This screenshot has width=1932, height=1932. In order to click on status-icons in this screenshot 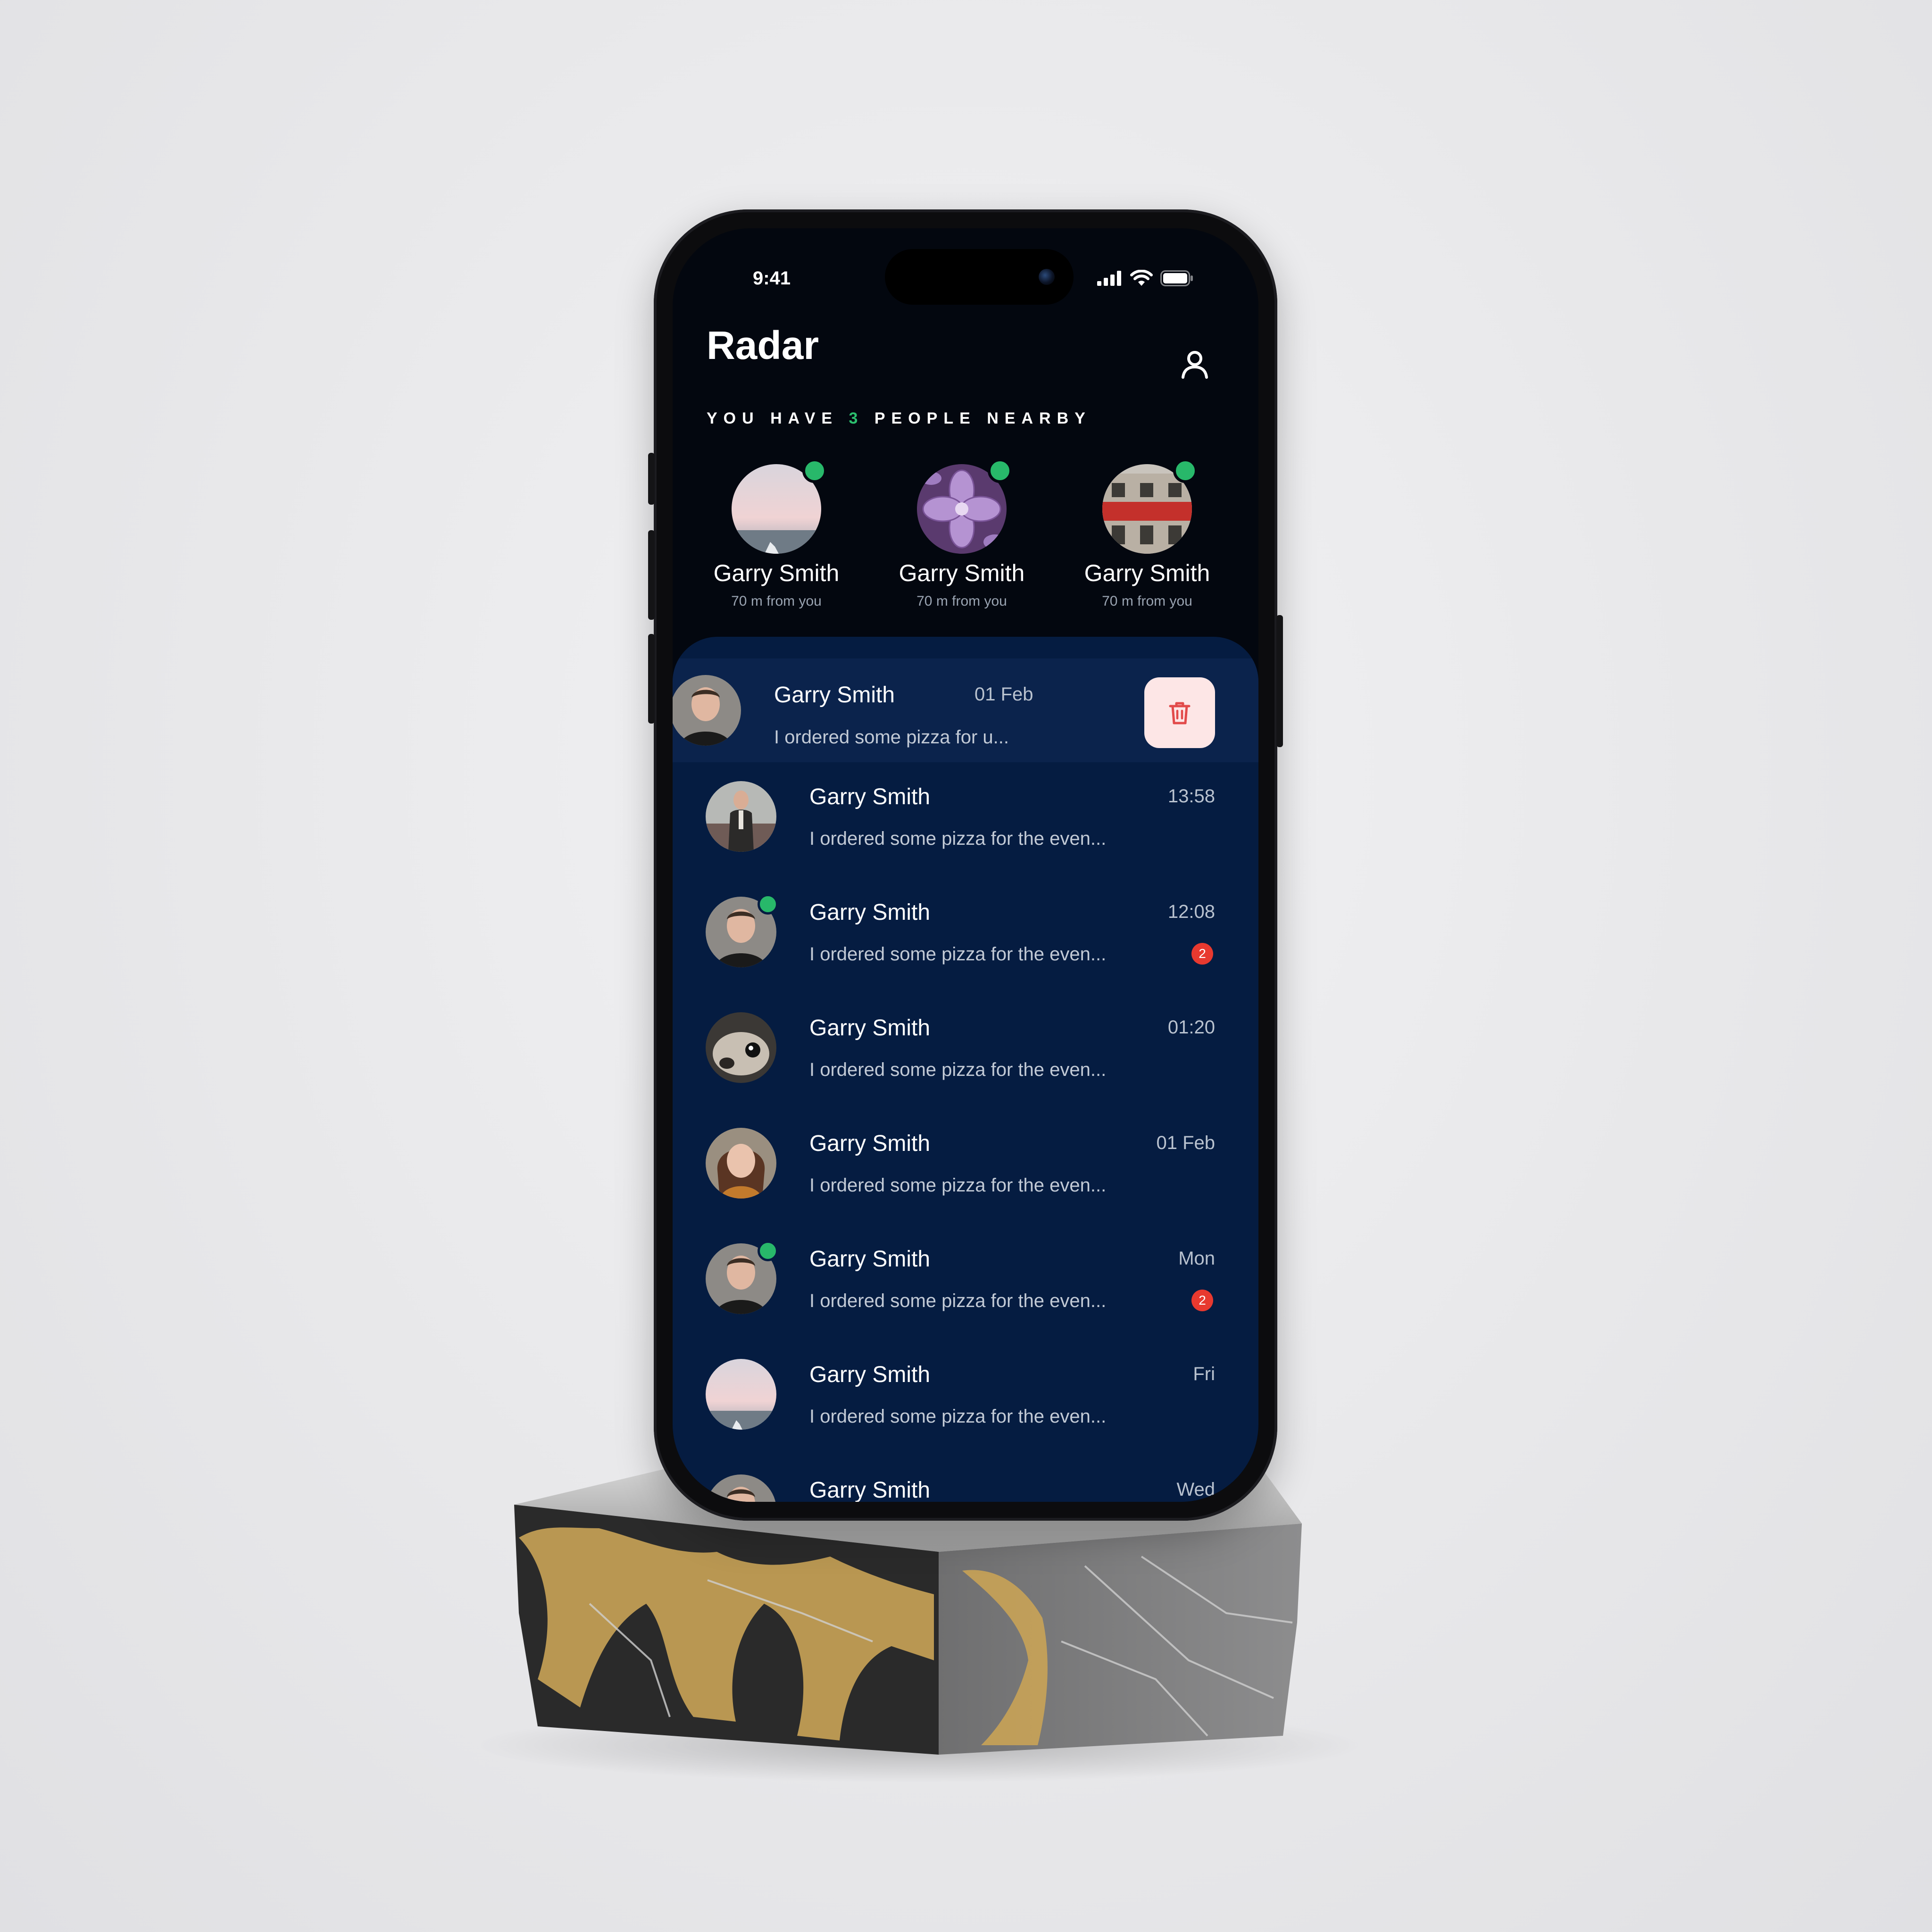, I will do `click(1145, 279)`.